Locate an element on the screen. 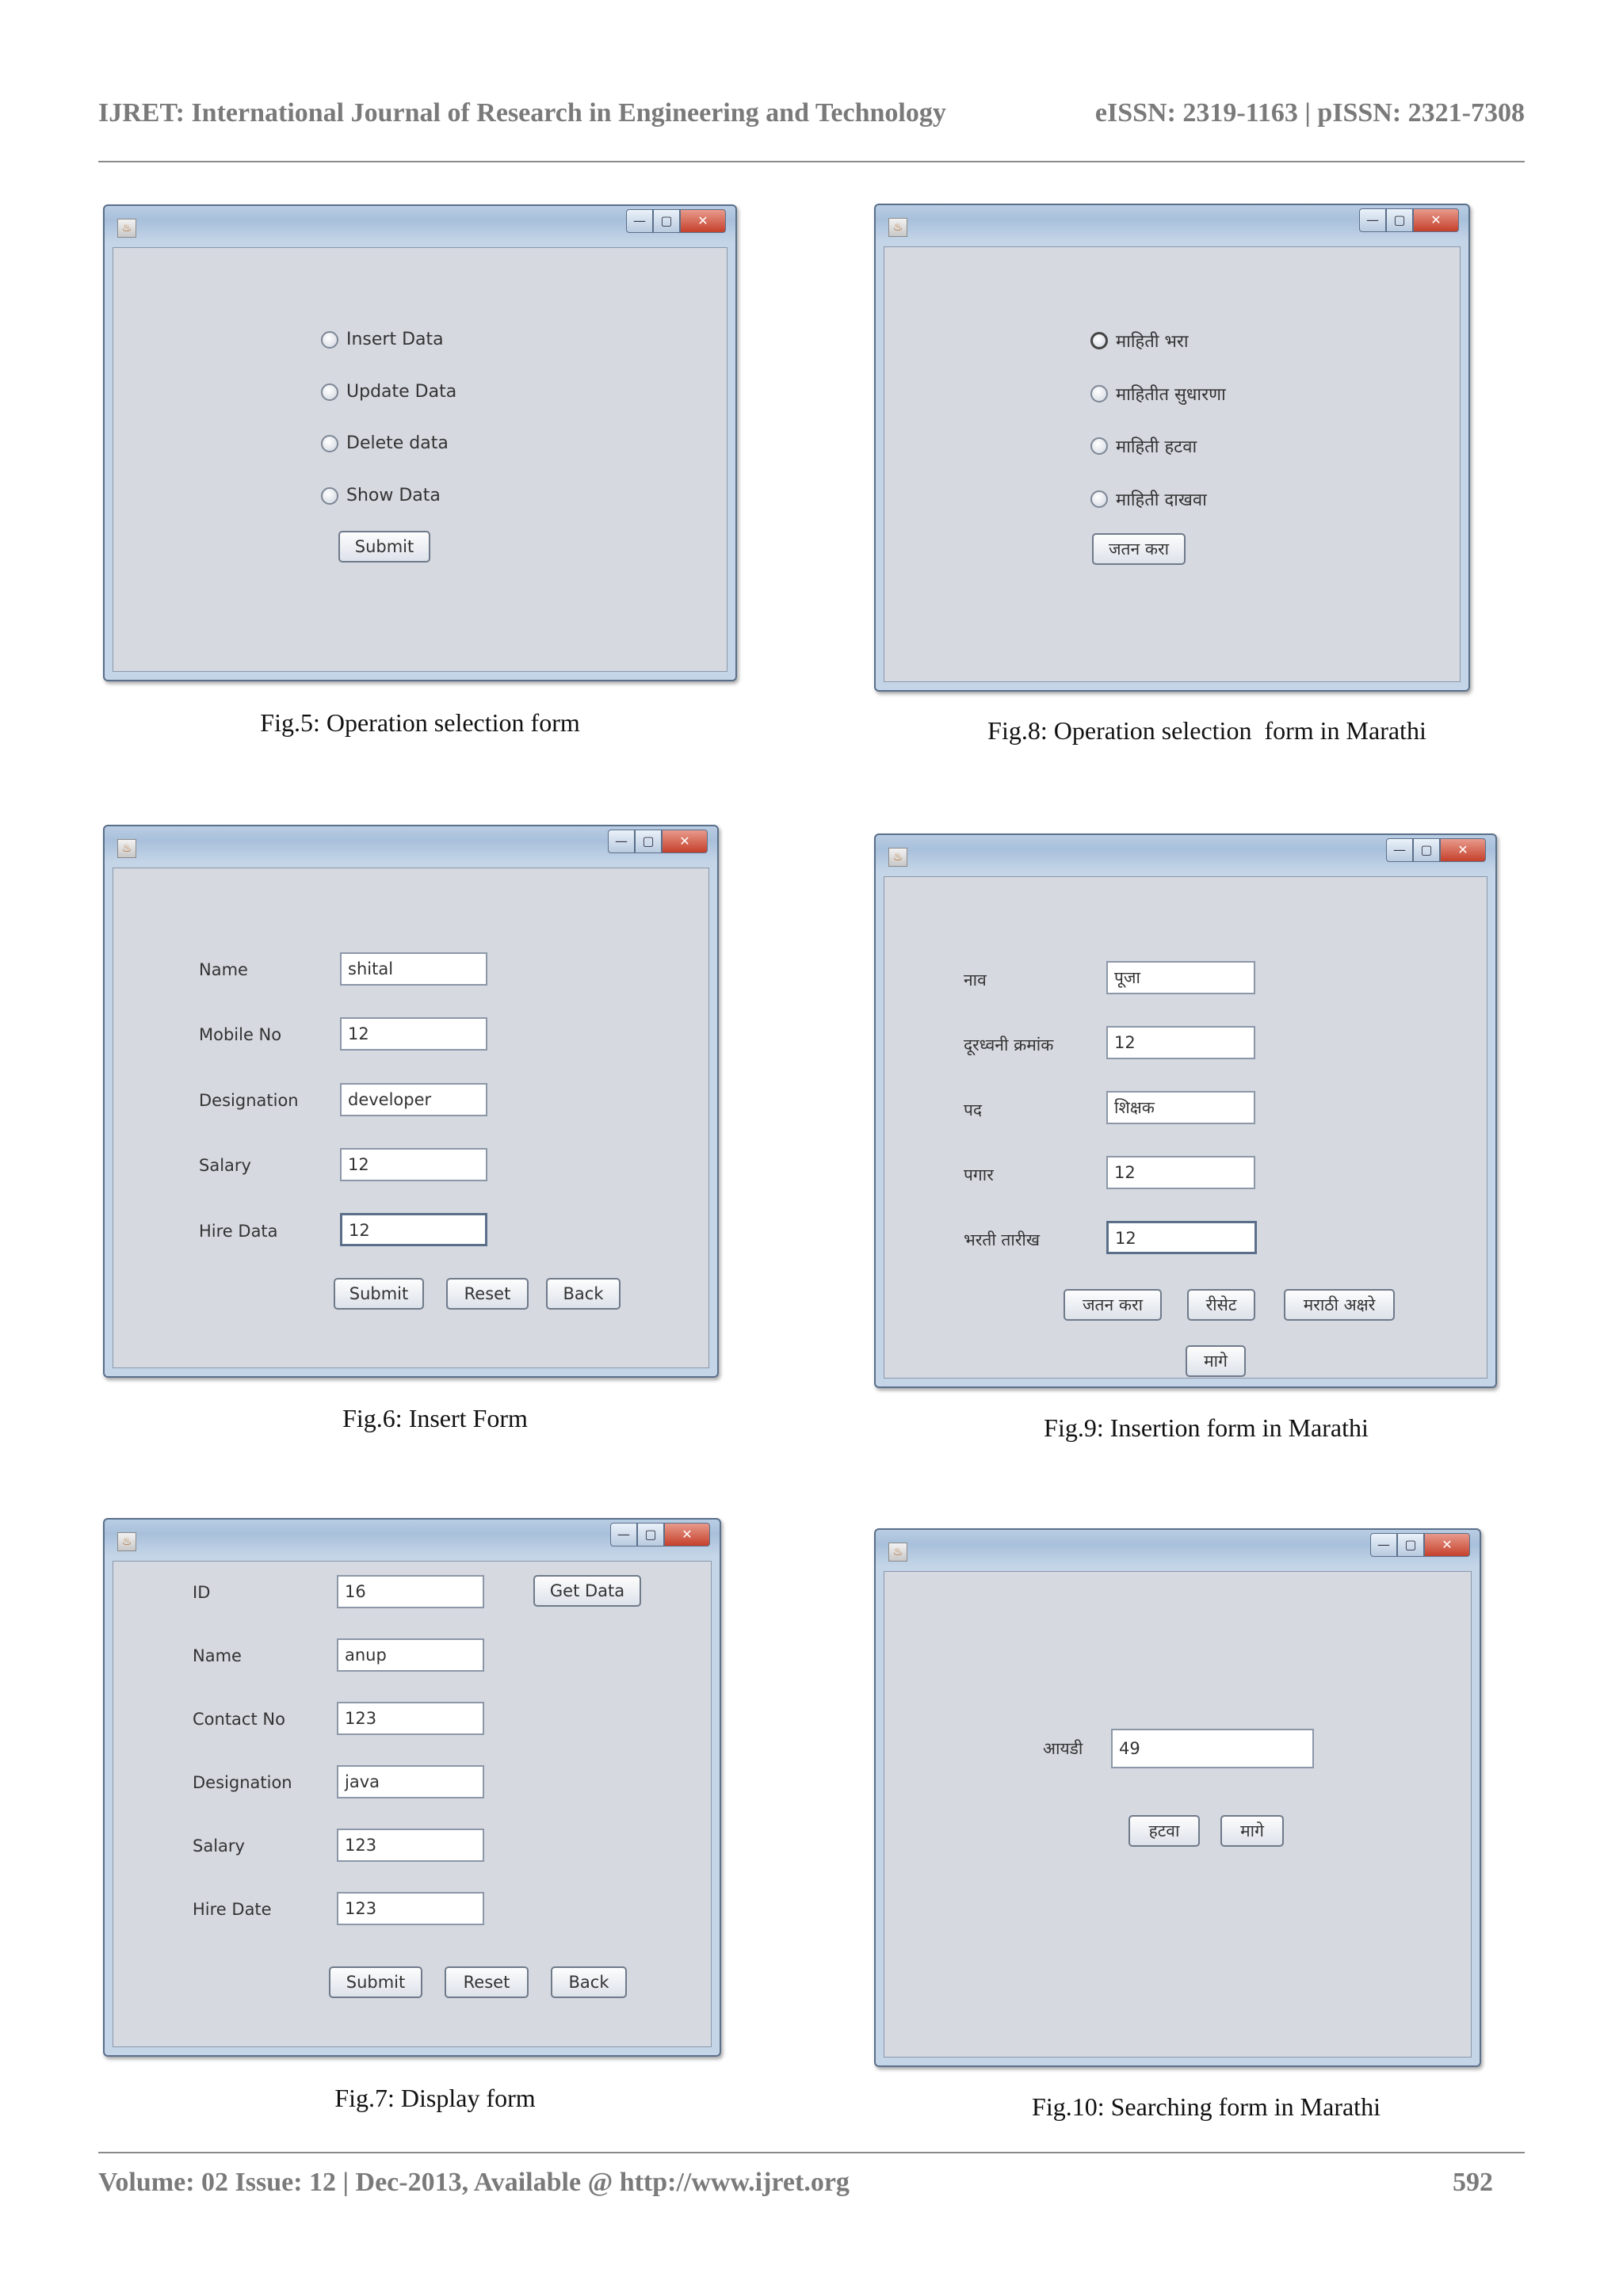  mobile-field: 12 is located at coordinates (413, 1034).